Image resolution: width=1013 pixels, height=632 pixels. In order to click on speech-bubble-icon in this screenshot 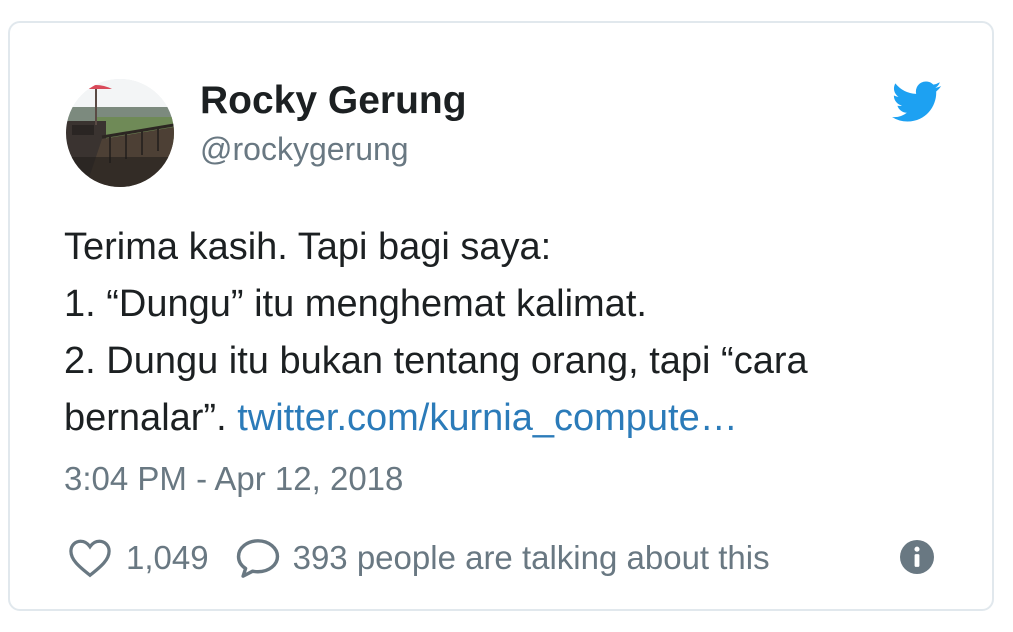, I will do `click(257, 558)`.